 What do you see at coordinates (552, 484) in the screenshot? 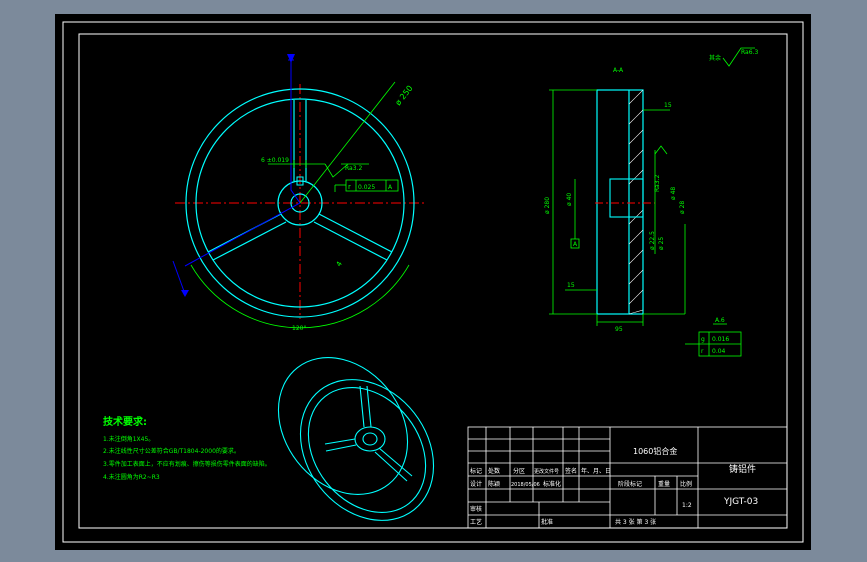
I see `svg-text: 标准化` at bounding box center [552, 484].